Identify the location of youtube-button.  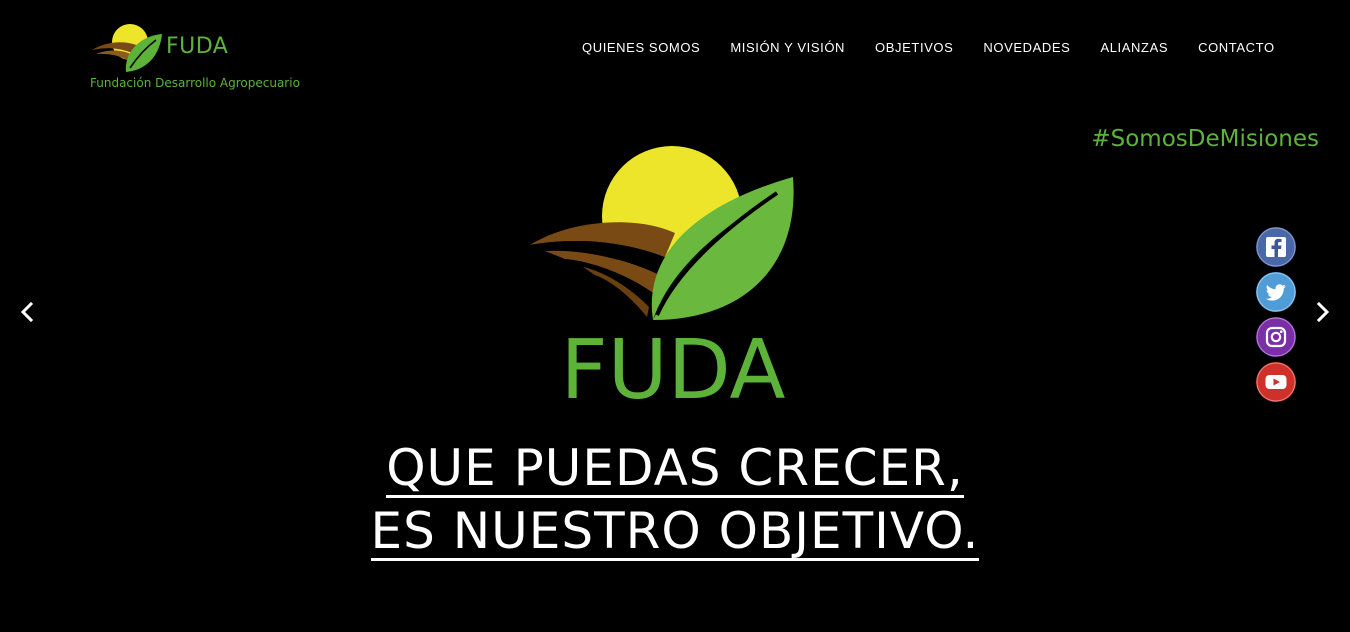
(1276, 382).